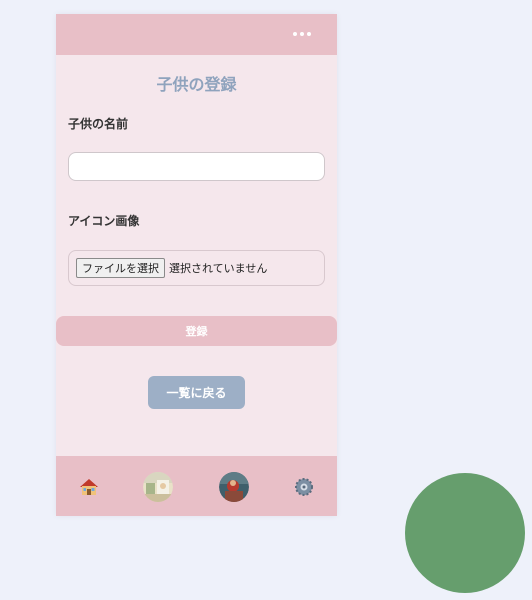 The width and height of the screenshot is (532, 600). I want to click on settings-gear-icon, so click(304, 487).